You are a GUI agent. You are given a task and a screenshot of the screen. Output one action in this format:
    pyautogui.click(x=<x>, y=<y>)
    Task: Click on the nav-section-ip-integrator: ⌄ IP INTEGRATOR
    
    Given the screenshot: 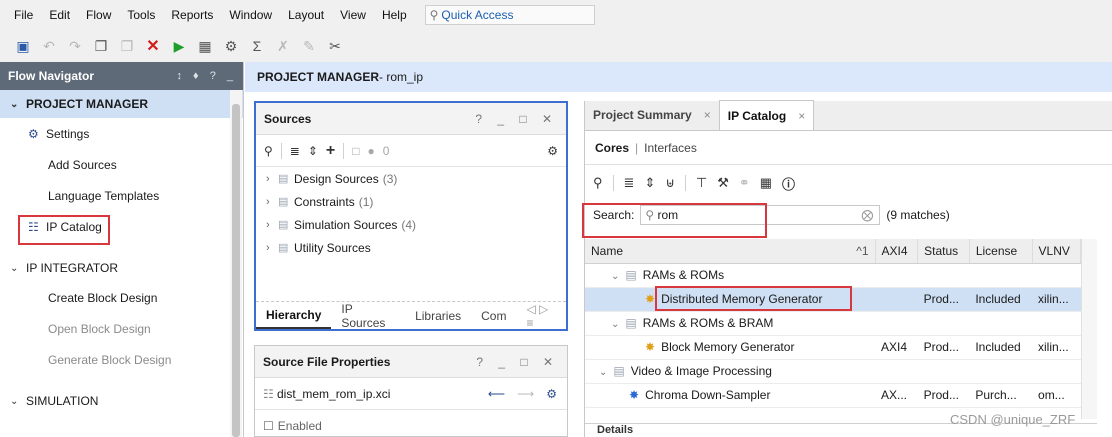 What is the action you would take?
    pyautogui.click(x=121, y=268)
    